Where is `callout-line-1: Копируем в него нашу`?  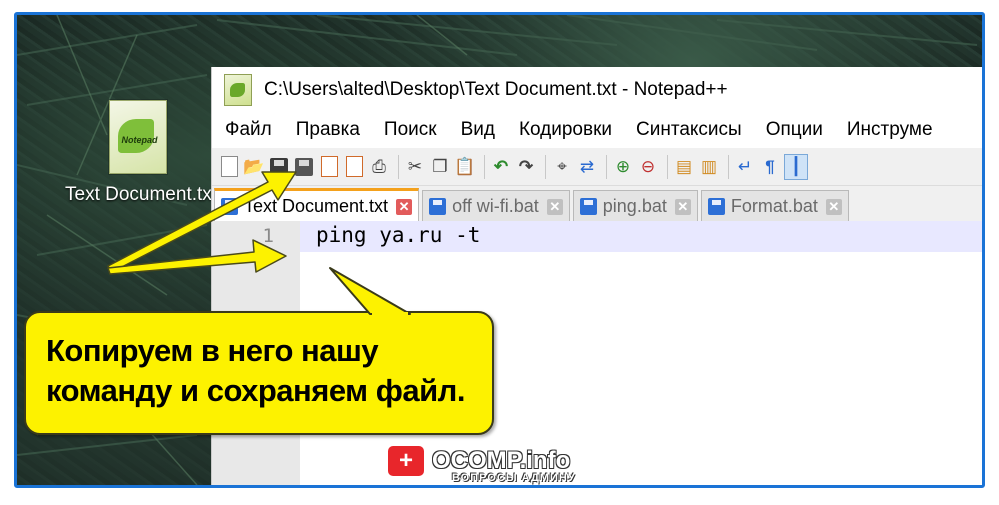
callout-line-1: Копируем в него нашу is located at coordinates (212, 350).